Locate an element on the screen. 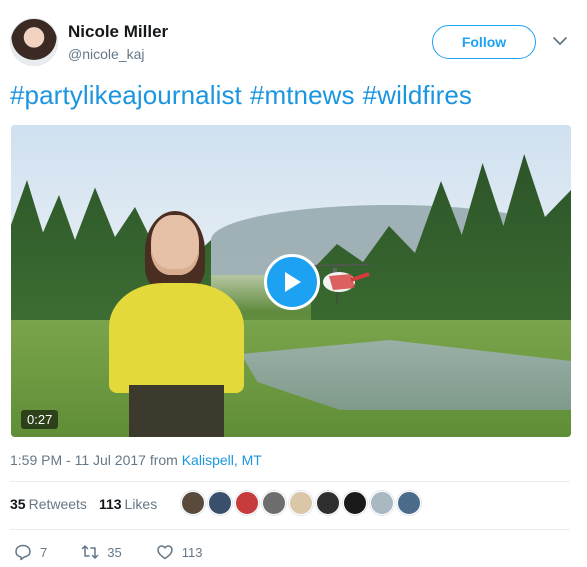  helicopter-graphic is located at coordinates (341, 283).